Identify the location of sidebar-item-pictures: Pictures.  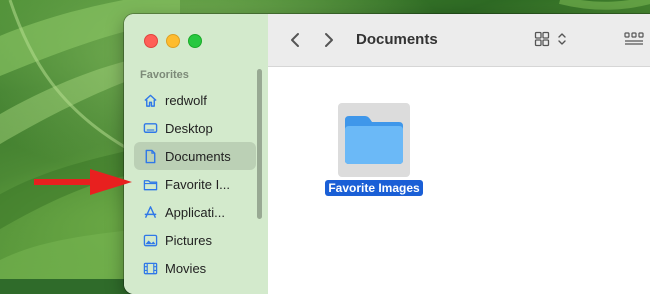
(195, 240).